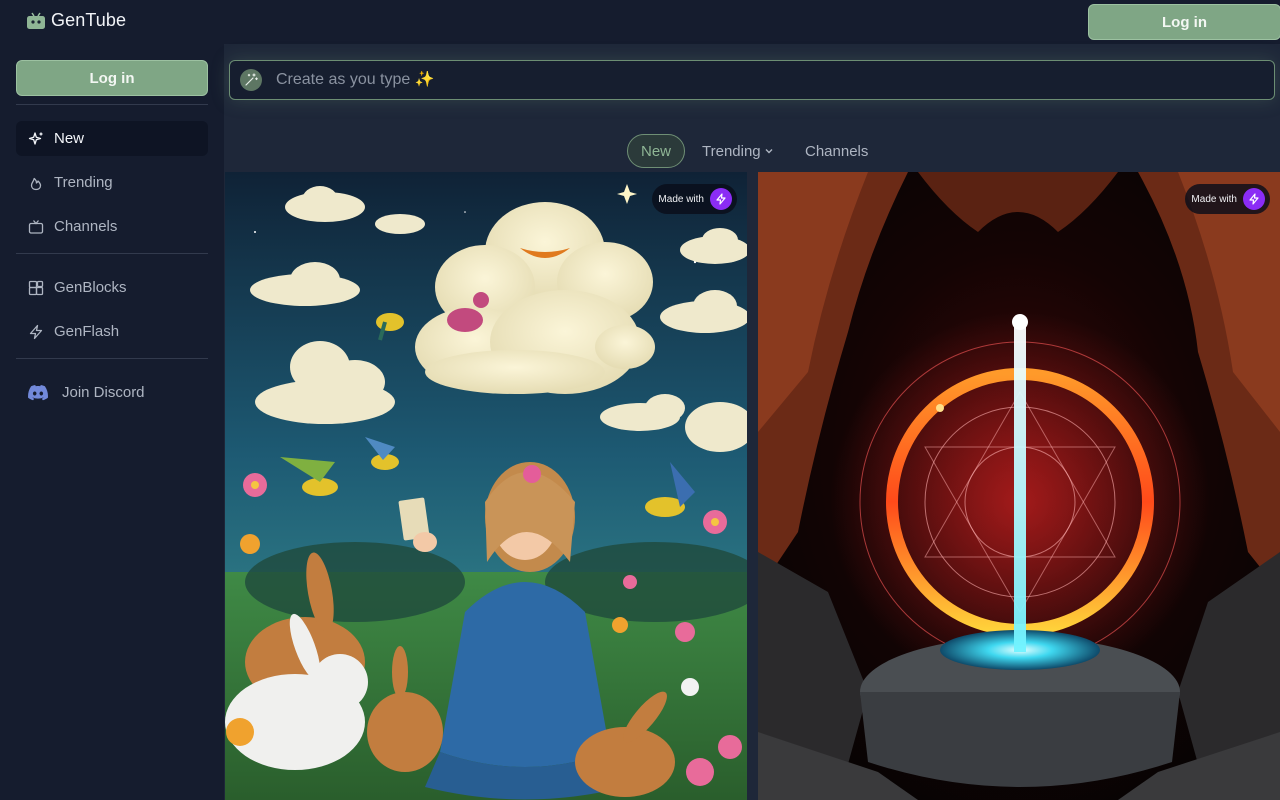 The width and height of the screenshot is (1280, 800). I want to click on sidebar-item-label: Channels, so click(86, 226).